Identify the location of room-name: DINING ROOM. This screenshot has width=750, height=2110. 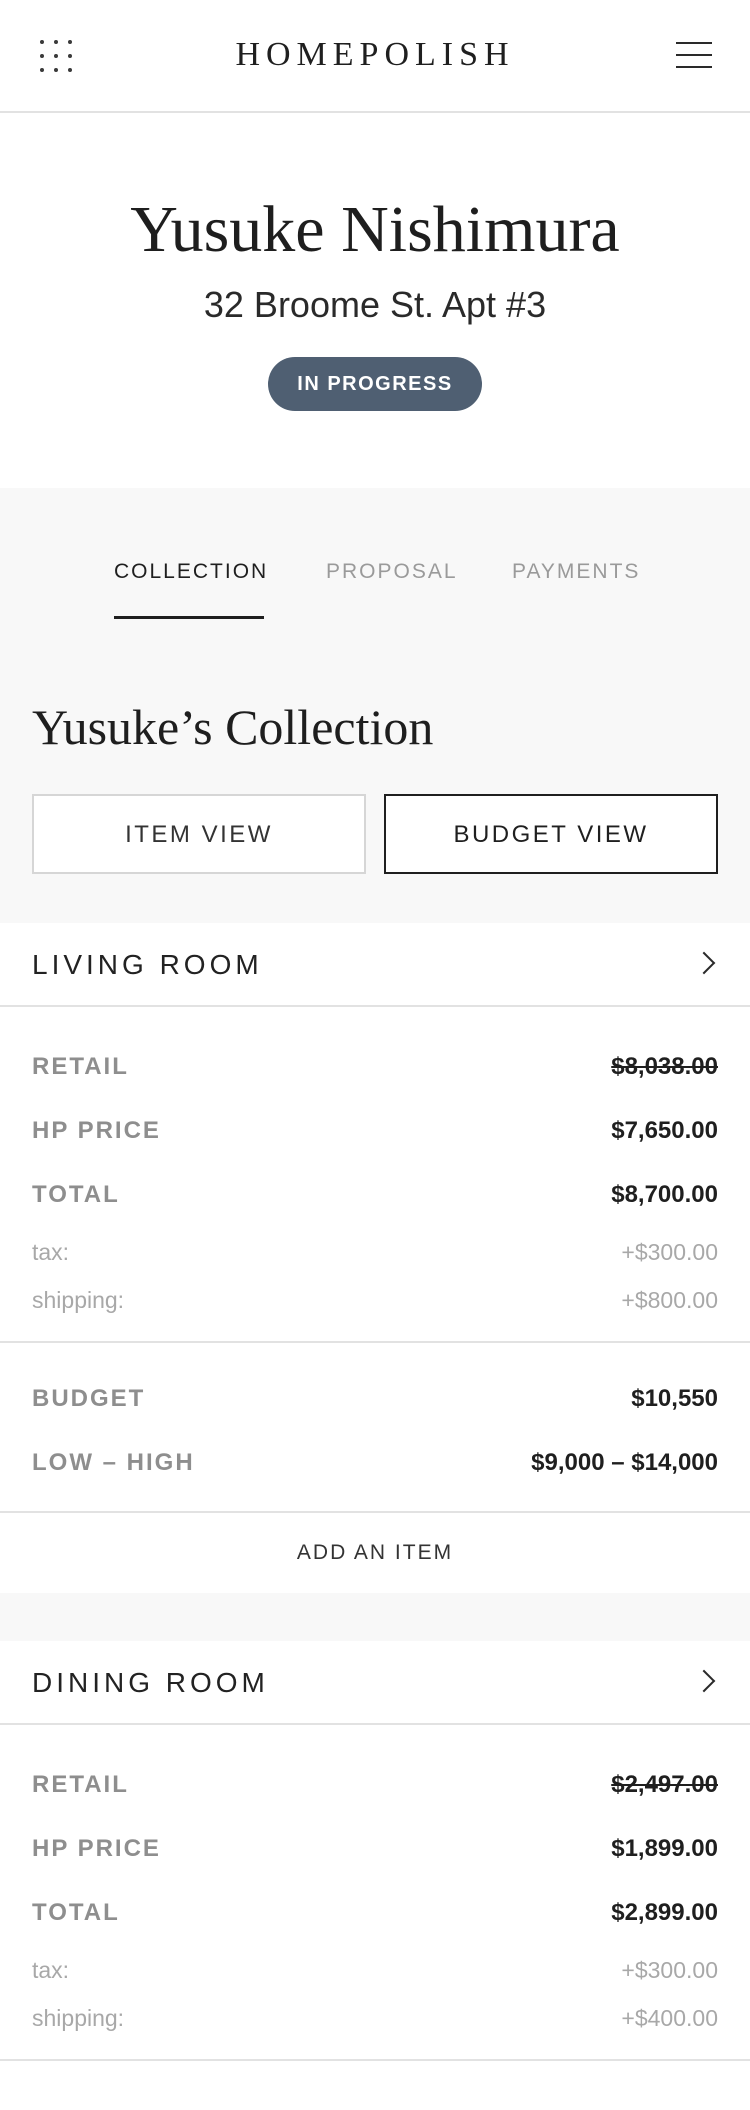
(150, 1682).